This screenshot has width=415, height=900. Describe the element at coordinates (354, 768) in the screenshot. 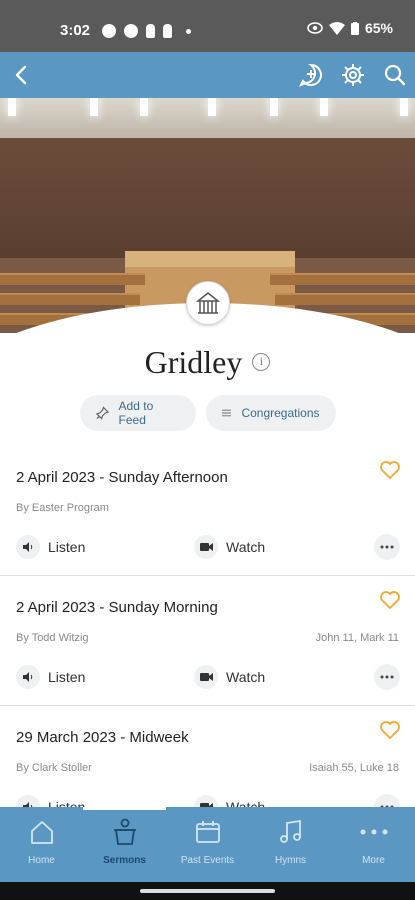

I see `sermon-scripture: Isaiah 55, Luke 18` at that location.